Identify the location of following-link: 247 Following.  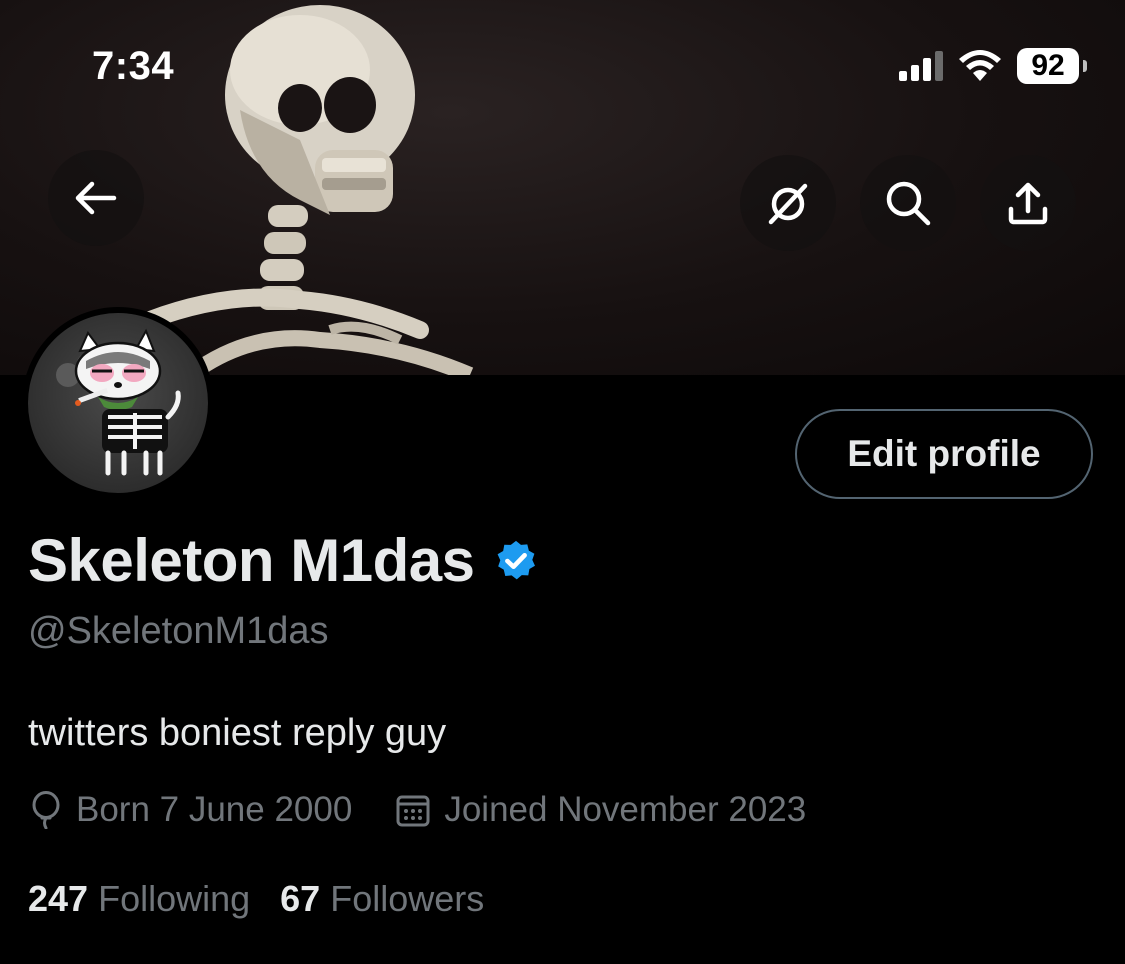
(139, 899).